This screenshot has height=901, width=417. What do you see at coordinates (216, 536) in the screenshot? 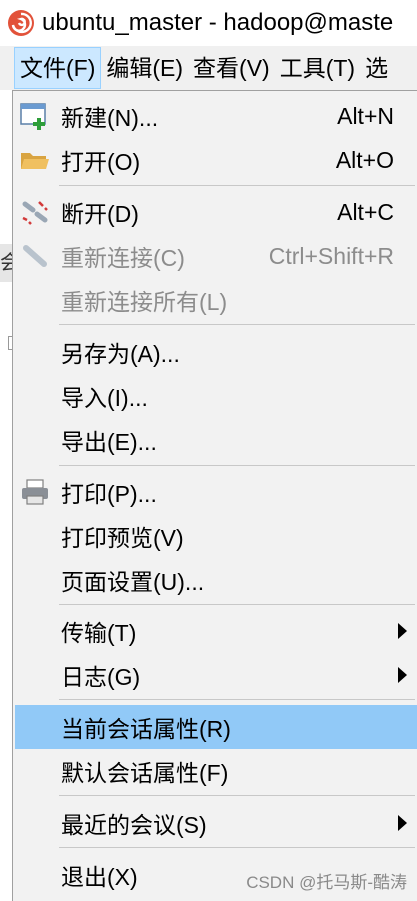
I see `menu-item-print-preview: 打印预览(V)` at bounding box center [216, 536].